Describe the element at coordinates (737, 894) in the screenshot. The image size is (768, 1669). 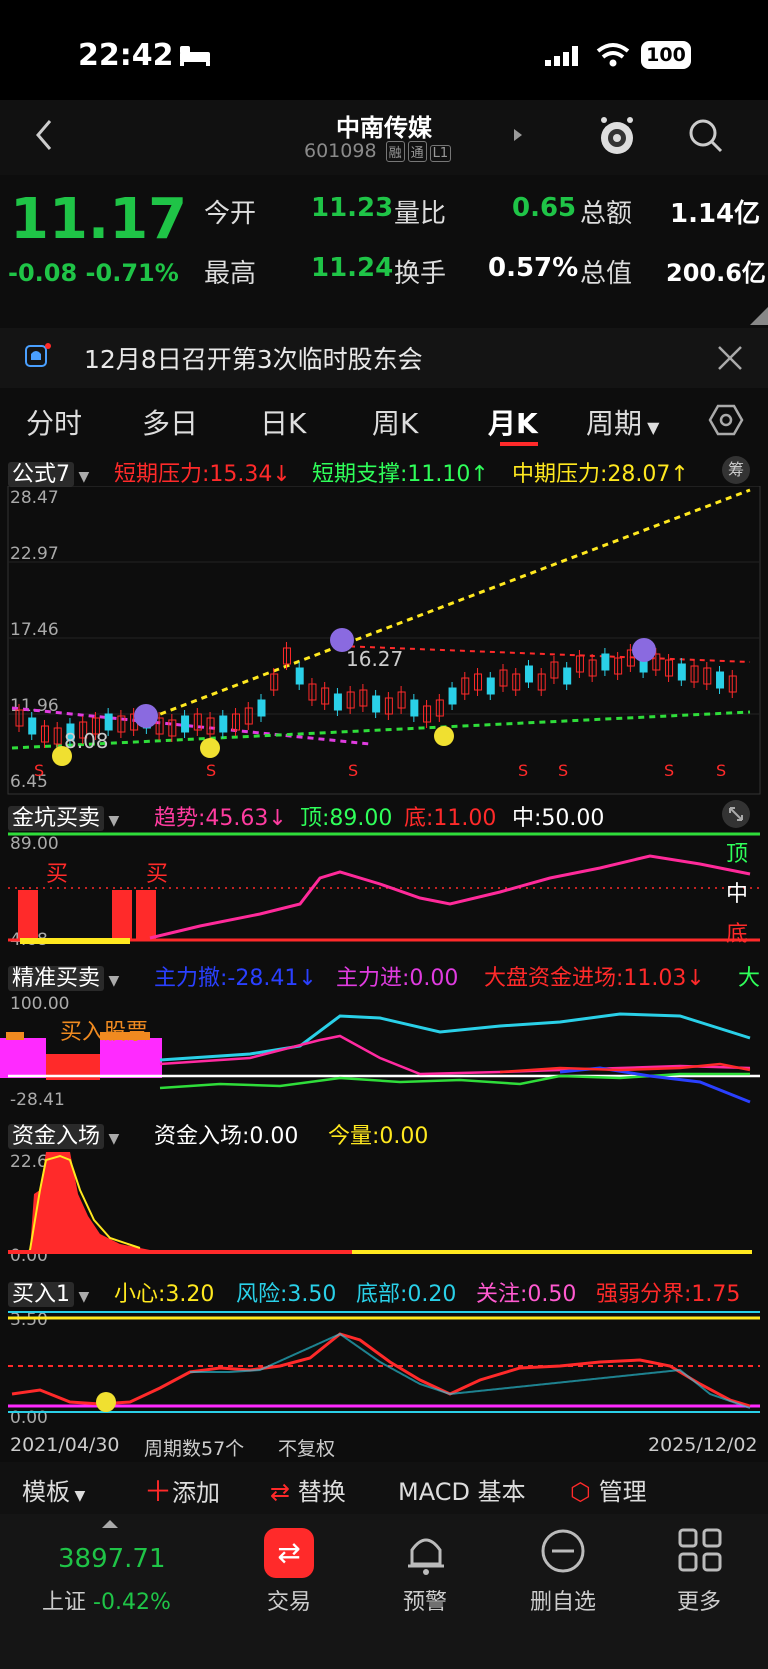
I see `pit-side-mid: 中` at that location.